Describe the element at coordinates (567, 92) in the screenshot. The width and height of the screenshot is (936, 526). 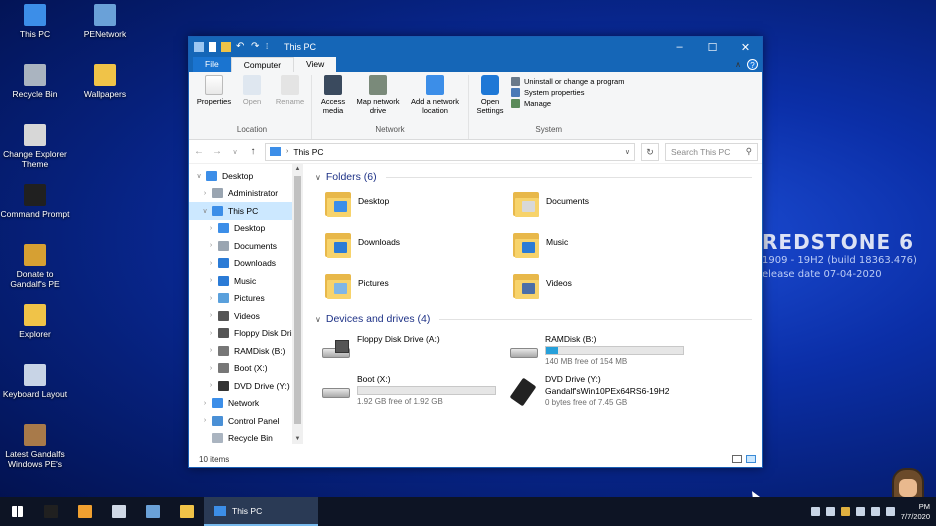
I see `system-properties-button: System properties` at that location.